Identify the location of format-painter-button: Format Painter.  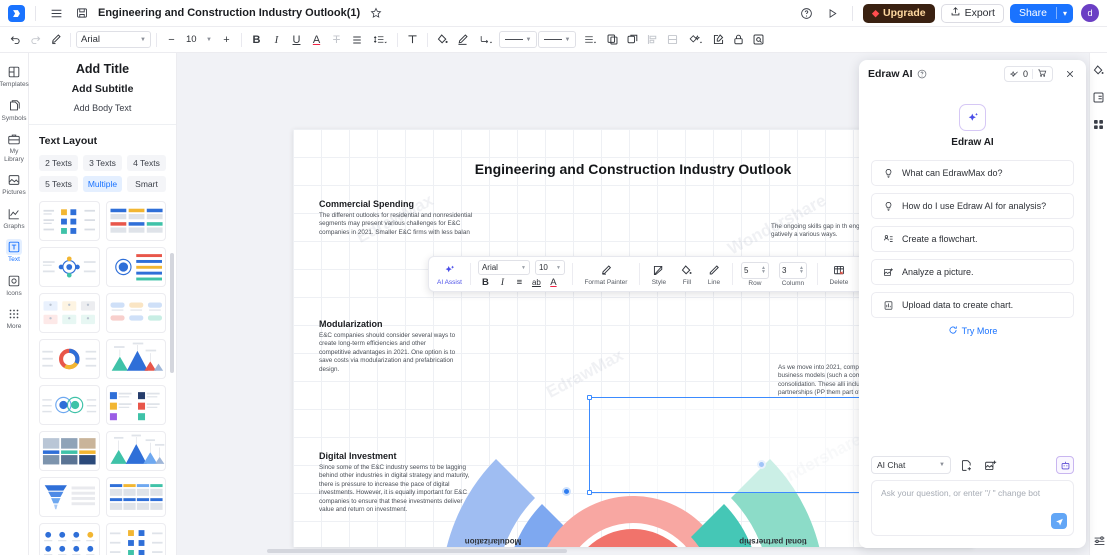
(606, 274).